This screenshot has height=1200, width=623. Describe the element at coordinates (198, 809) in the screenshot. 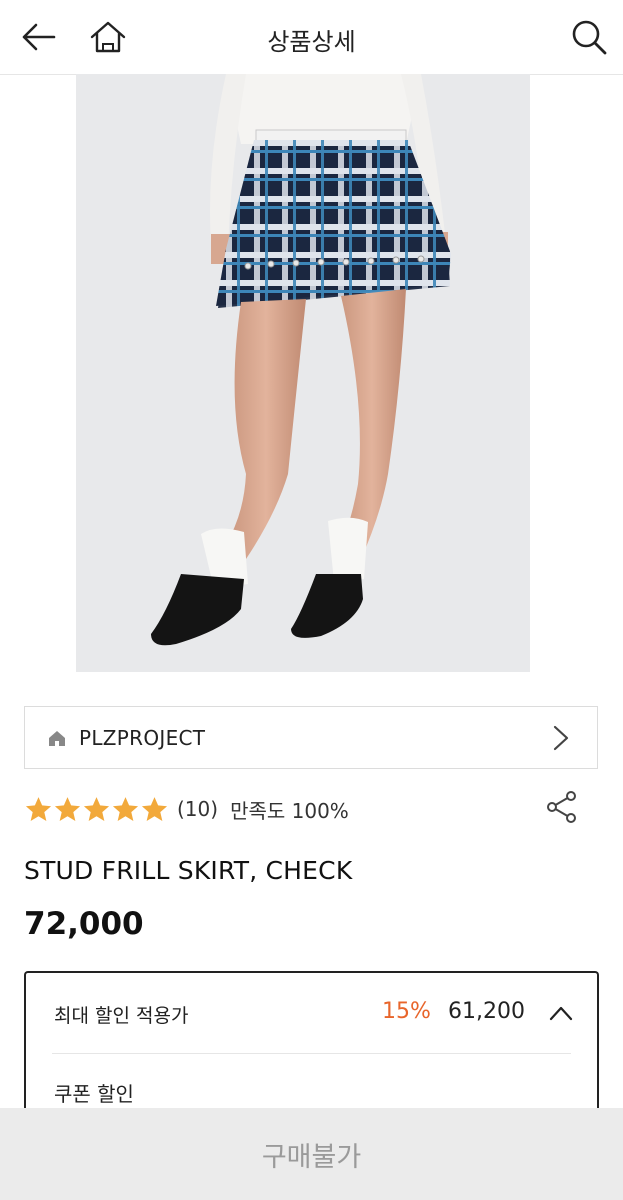

I see `review-count: (10)` at that location.